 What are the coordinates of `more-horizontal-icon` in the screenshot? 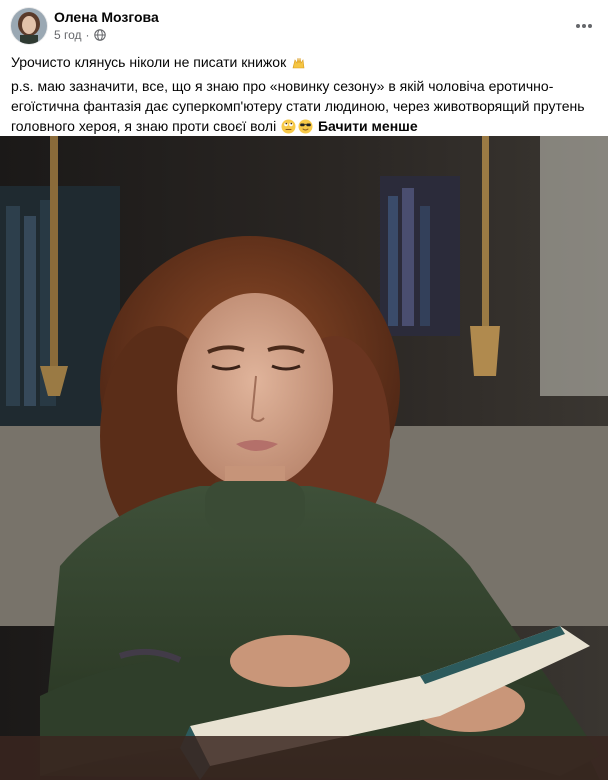 It's located at (584, 26).